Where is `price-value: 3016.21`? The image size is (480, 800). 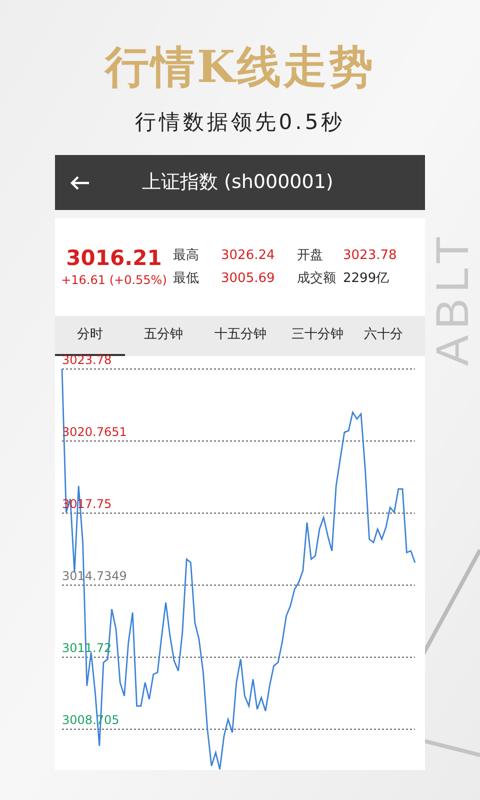
price-value: 3016.21 is located at coordinates (114, 258).